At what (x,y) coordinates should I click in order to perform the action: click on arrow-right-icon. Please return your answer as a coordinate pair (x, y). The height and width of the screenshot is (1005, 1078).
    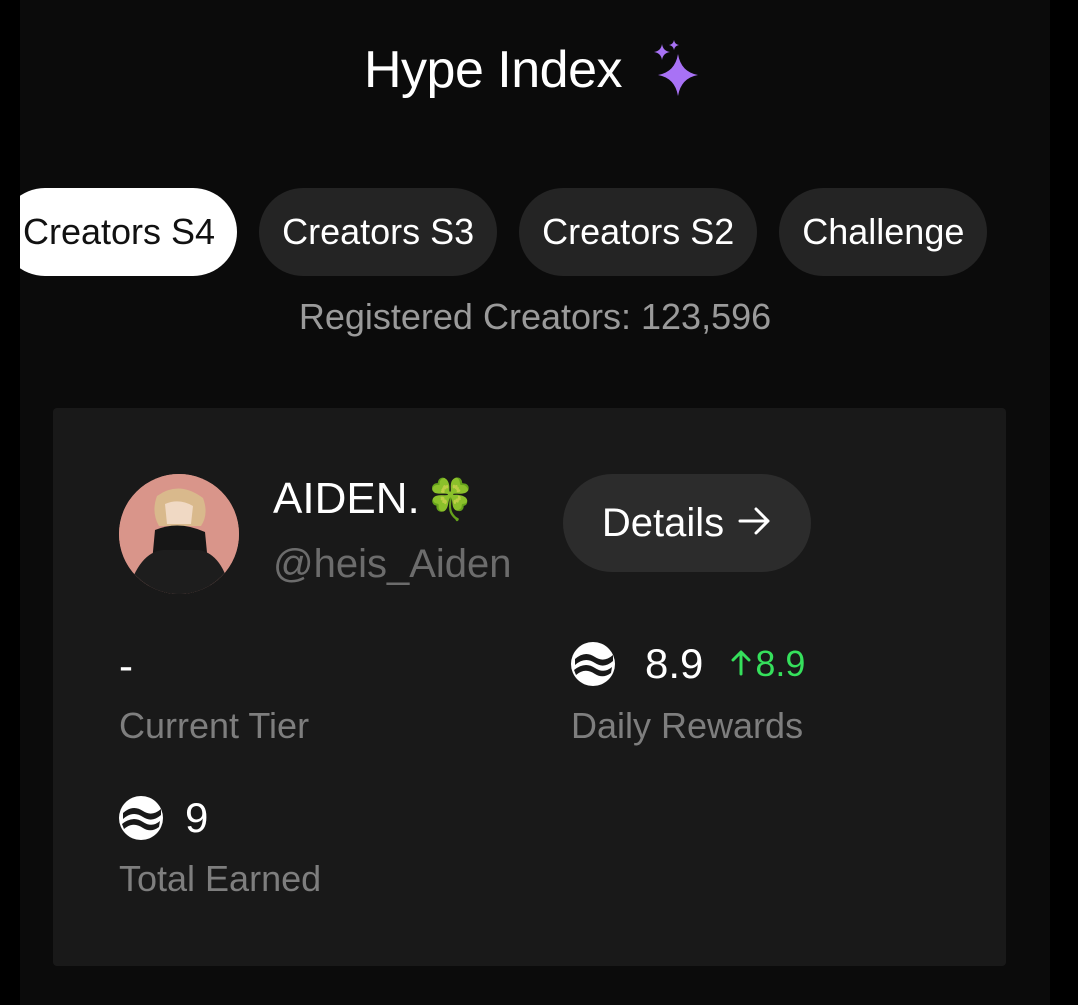
    Looking at the image, I should click on (755, 523).